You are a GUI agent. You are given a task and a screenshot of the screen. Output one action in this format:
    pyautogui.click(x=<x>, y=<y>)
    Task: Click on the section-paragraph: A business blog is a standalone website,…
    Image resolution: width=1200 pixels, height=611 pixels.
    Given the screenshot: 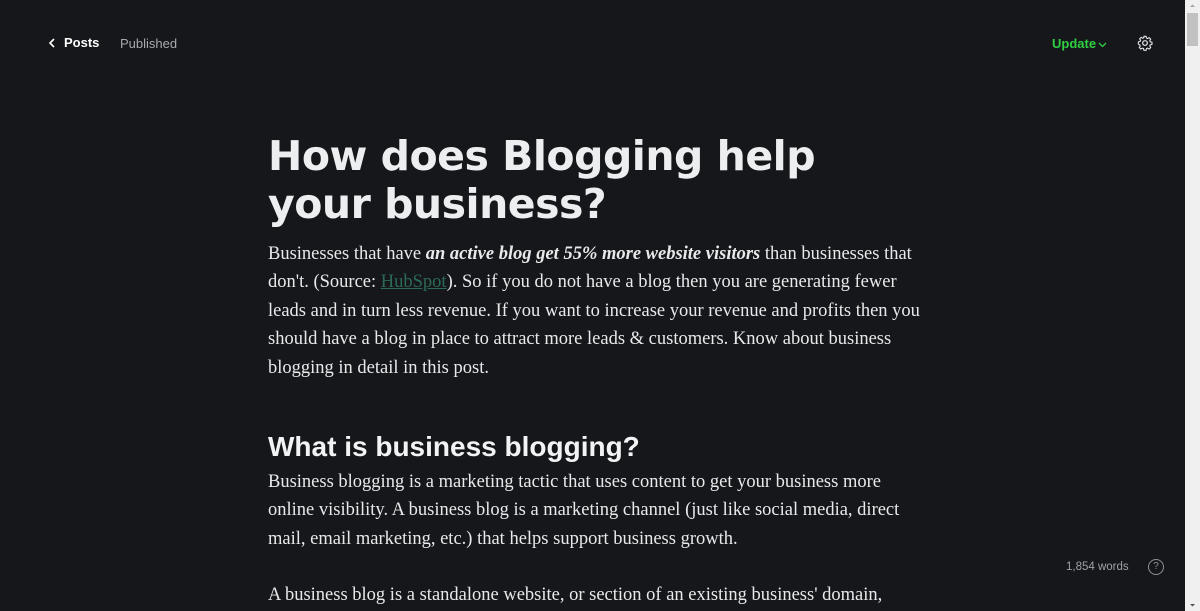 What is the action you would take?
    pyautogui.click(x=598, y=595)
    